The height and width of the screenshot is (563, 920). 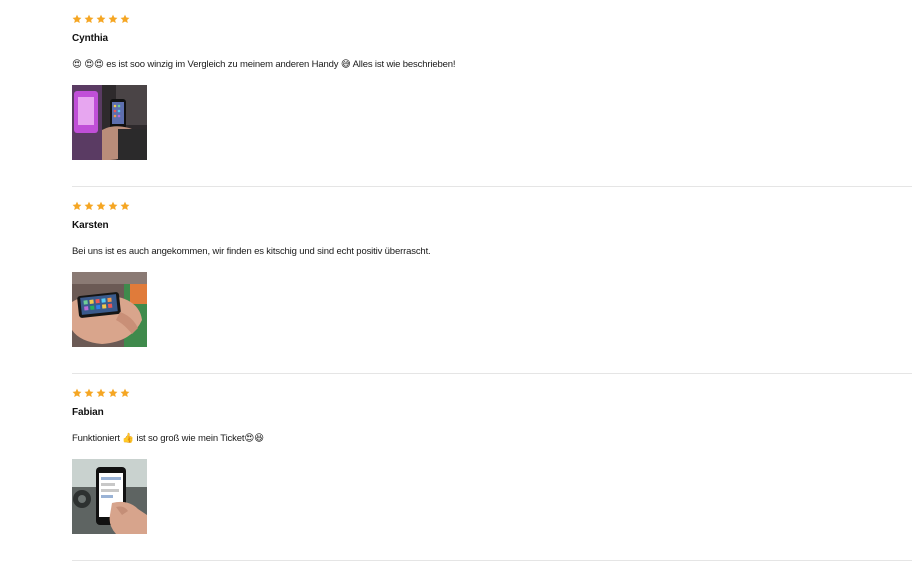 I want to click on photo-hand-holding-small-phone-purple, so click(x=109, y=122).